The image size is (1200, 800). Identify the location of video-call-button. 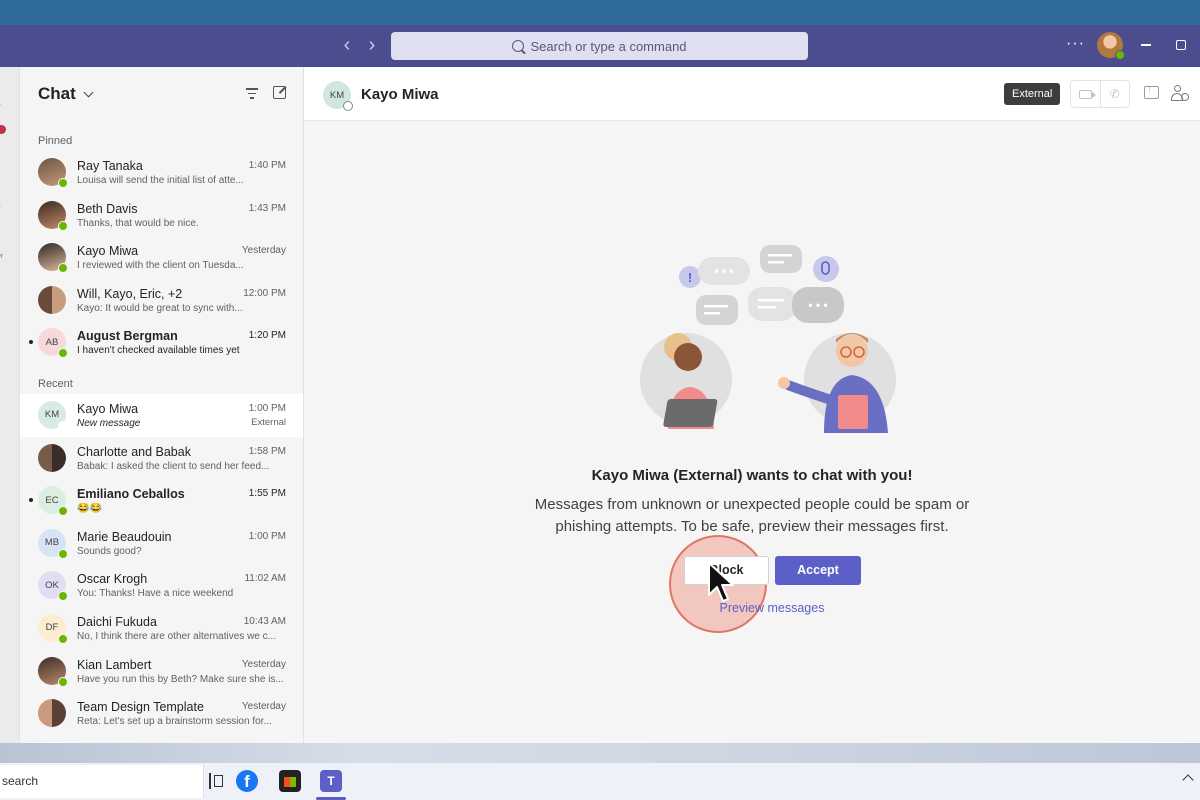
(1086, 94).